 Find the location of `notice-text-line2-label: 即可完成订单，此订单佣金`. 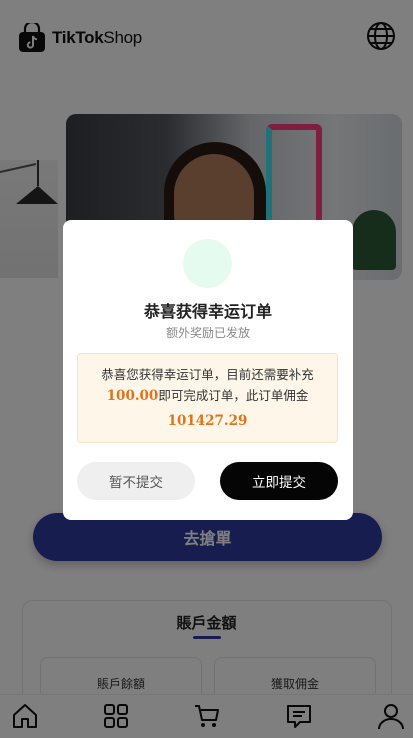

notice-text-line2-label: 即可完成订单，此订单佣金 is located at coordinates (233, 395).